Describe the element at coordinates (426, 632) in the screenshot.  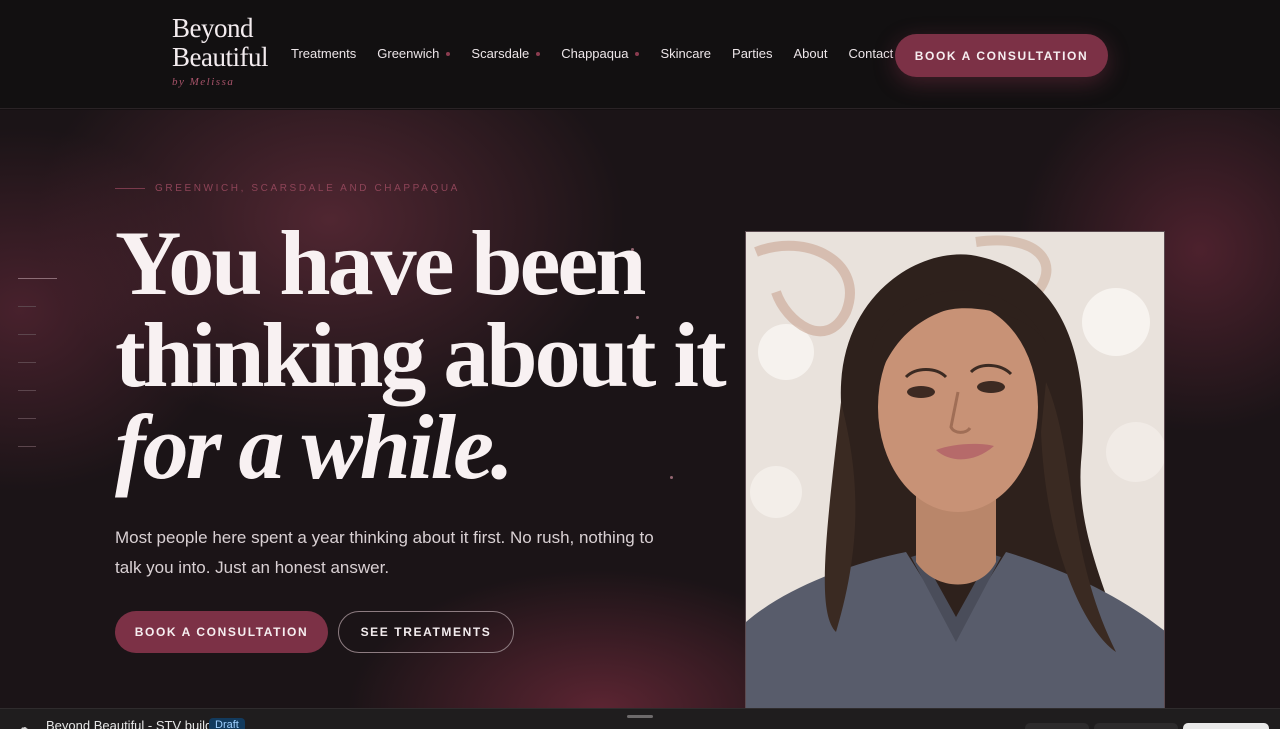
I see `see-treatments-button: SEE TREATMENTS` at that location.